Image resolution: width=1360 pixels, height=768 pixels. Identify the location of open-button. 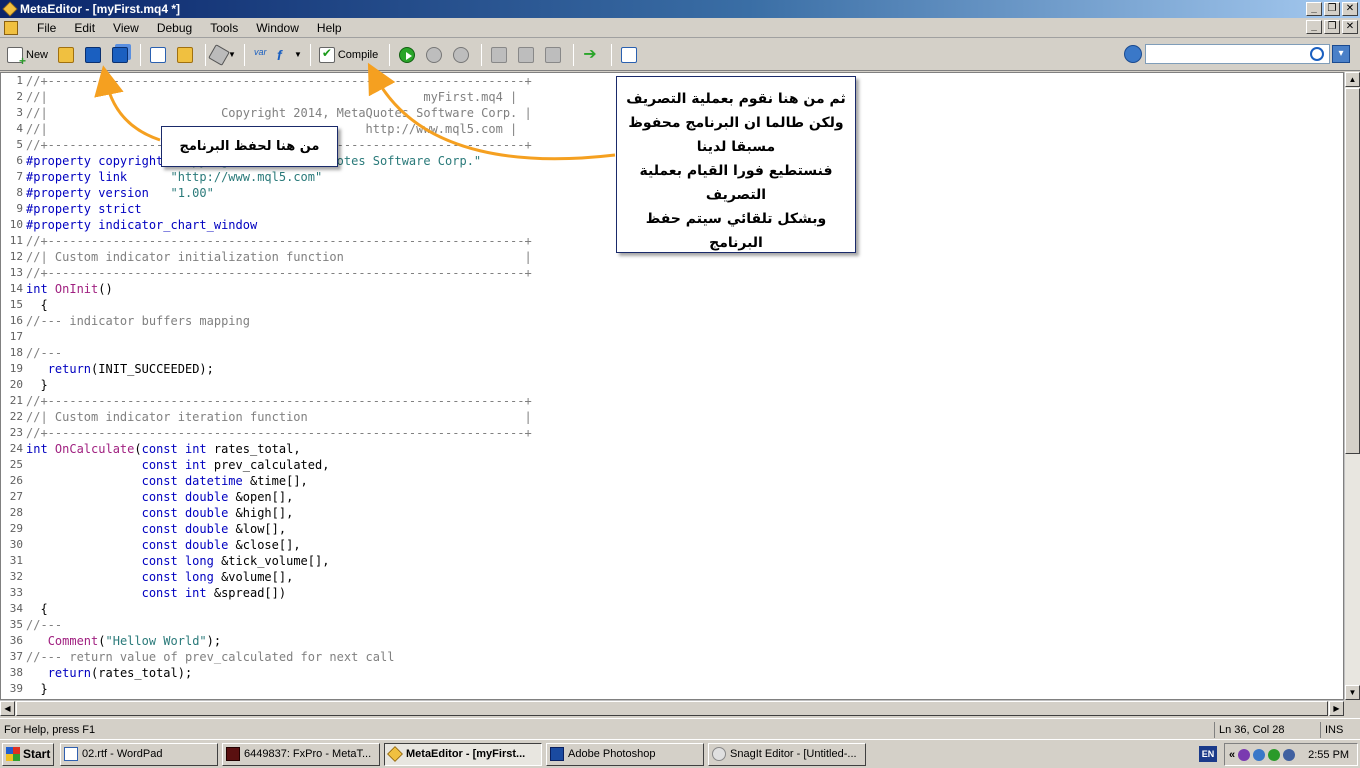
(66, 55).